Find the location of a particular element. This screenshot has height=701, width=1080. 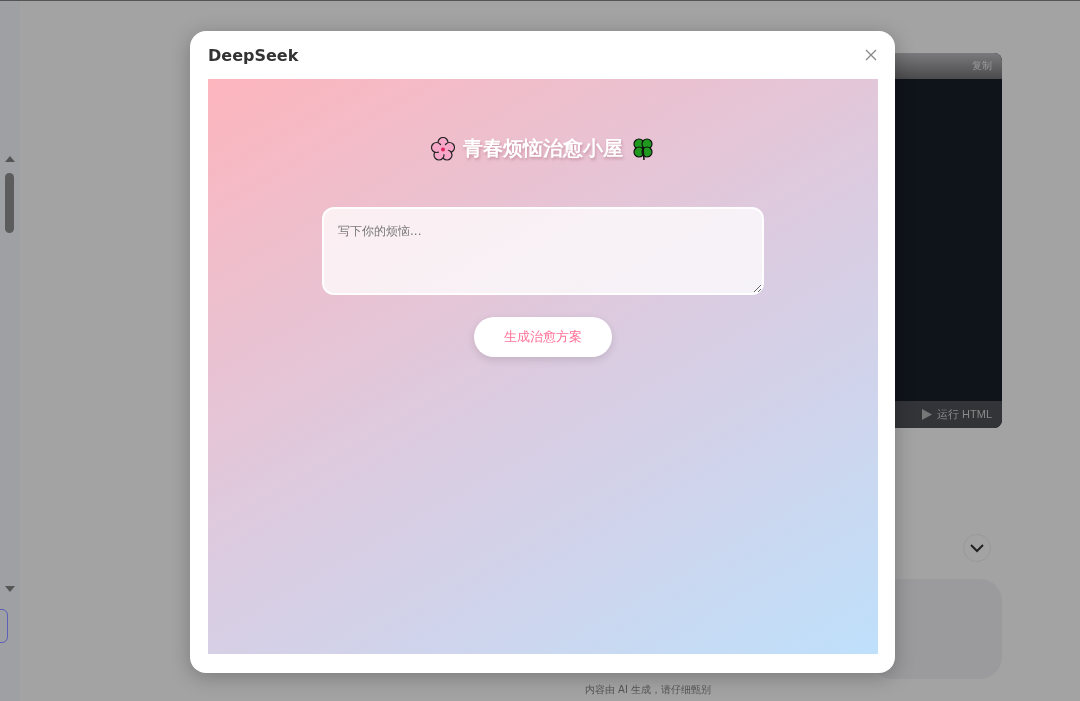

play-icon is located at coordinates (927, 414).